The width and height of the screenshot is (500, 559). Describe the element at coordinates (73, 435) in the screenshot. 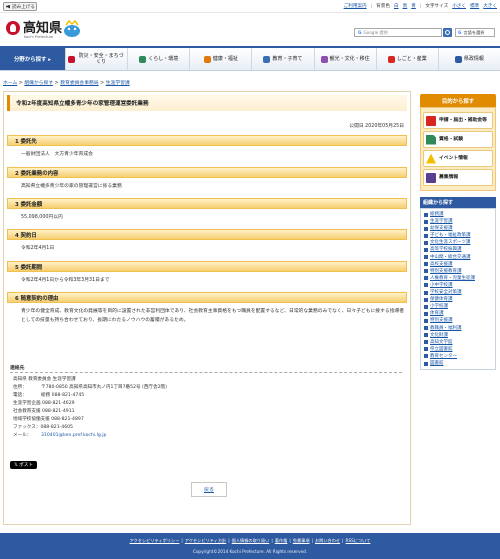

I see `contact-mail-link: 310401@ken.pref.kochi.lg.jp` at that location.